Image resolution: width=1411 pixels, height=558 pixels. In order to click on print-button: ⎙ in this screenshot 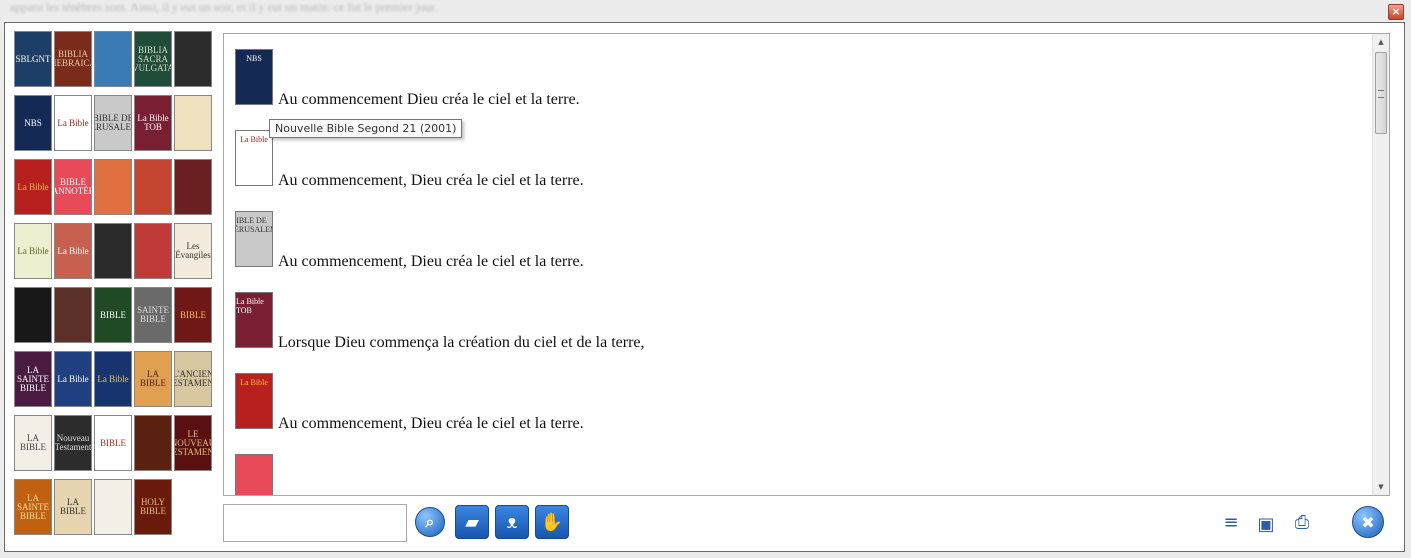, I will do `click(1302, 522)`.